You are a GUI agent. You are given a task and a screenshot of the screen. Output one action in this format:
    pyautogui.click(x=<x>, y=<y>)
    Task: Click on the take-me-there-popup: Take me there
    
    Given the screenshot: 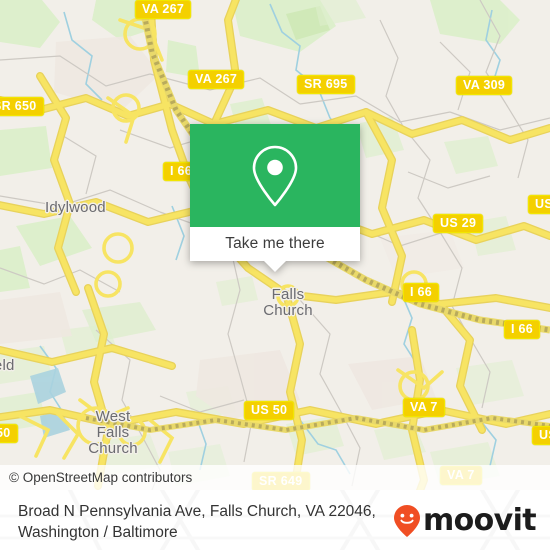 What is the action you would take?
    pyautogui.click(x=275, y=198)
    